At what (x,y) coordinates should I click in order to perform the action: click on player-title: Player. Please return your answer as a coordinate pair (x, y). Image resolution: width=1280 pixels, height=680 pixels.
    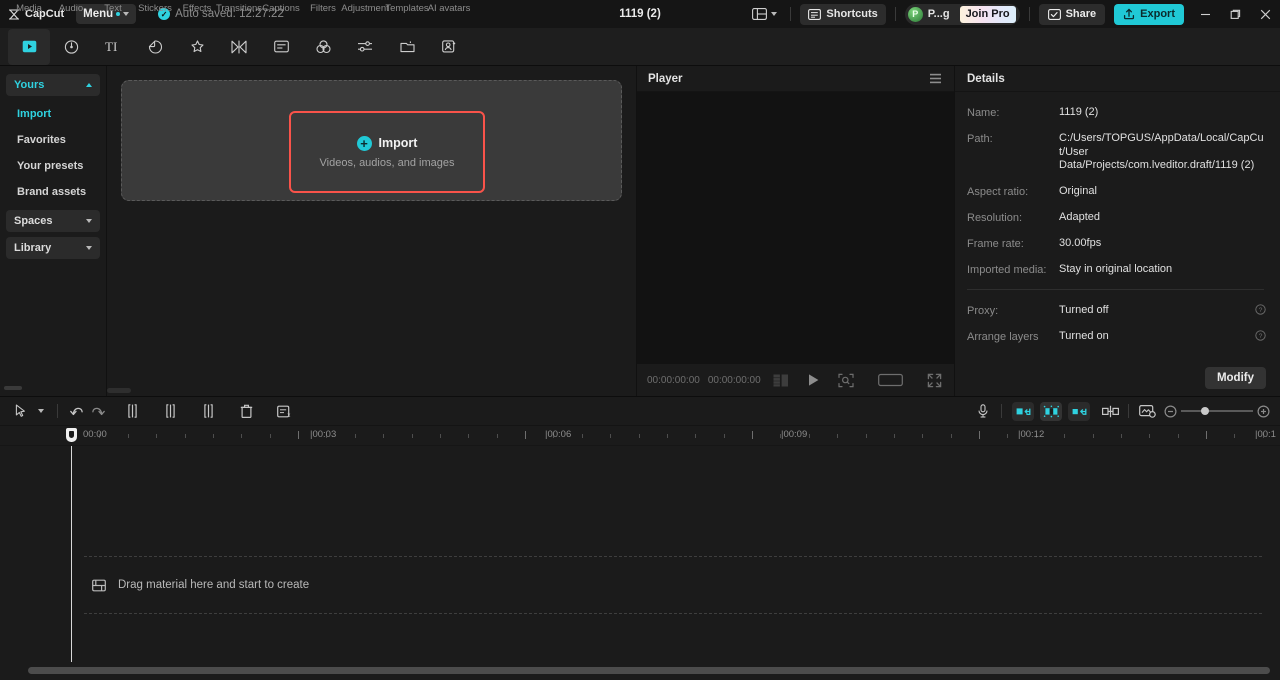
    Looking at the image, I should click on (665, 78).